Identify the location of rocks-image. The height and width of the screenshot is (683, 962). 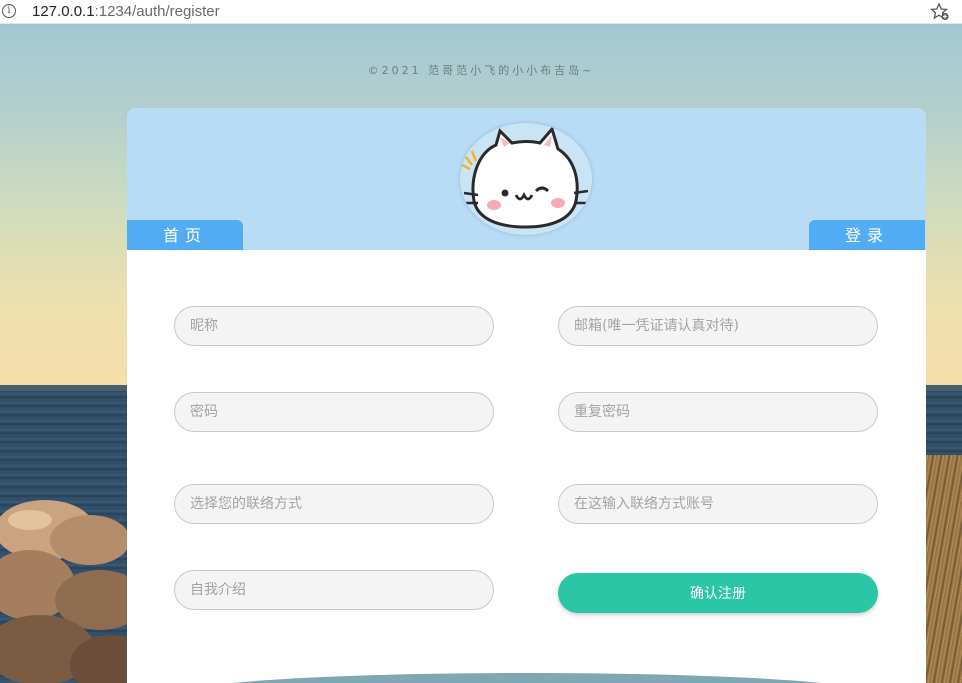
(70, 591).